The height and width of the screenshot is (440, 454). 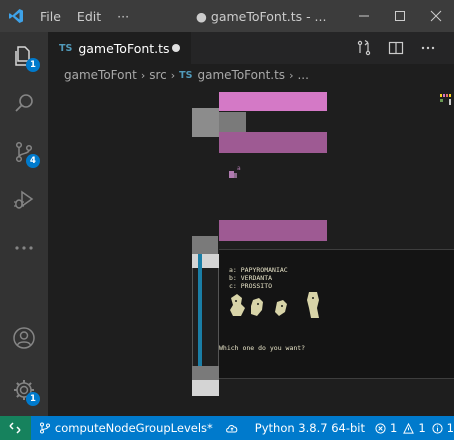 I want to click on frame-bottom-light, so click(x=205, y=388).